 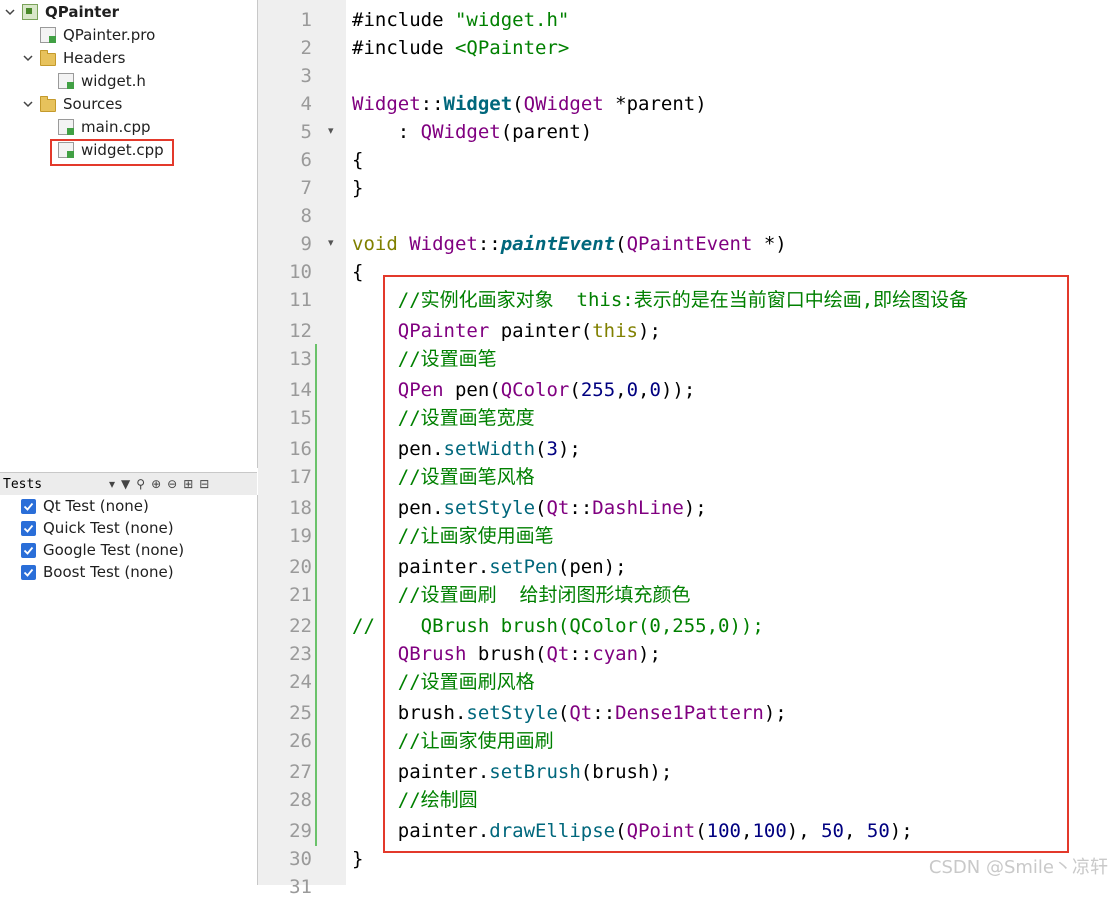 I want to click on split-icon: ⊞, so click(x=188, y=484).